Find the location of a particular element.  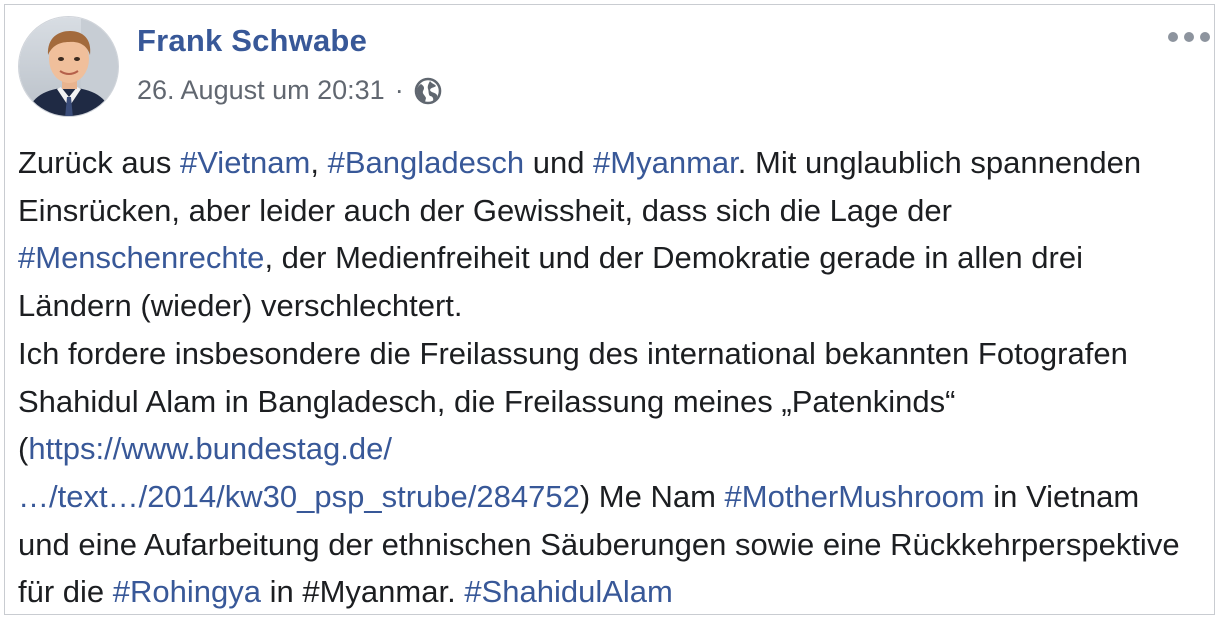

link-line-1: https://www.bundestag.de/ is located at coordinates (210, 449).